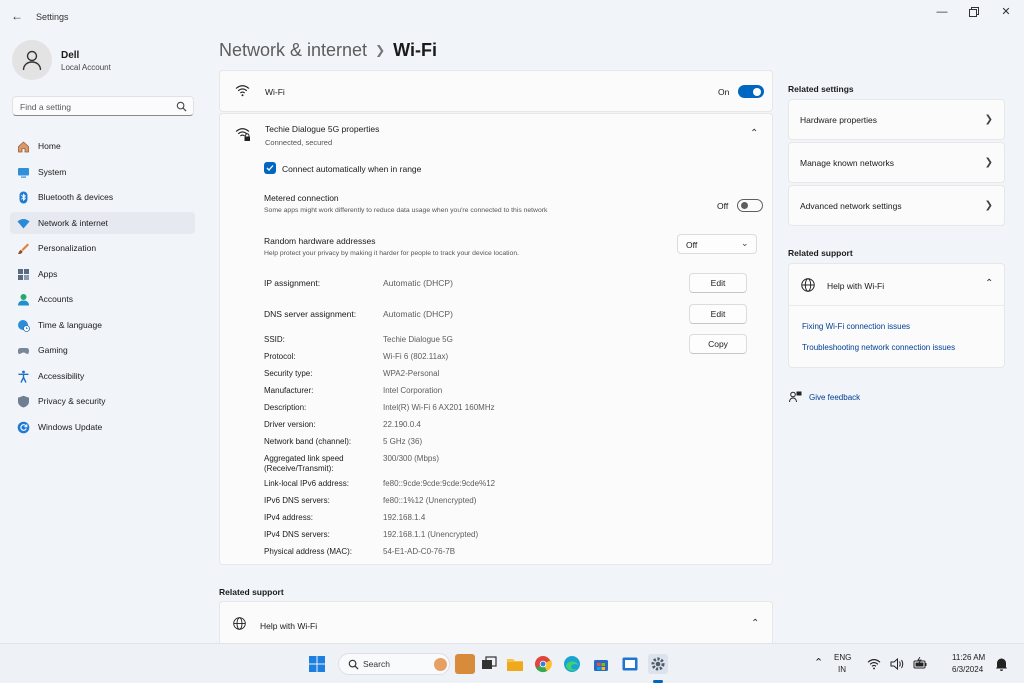 This screenshot has width=1024, height=683. What do you see at coordinates (718, 283) in the screenshot?
I see `ip-edit-button: Edit` at bounding box center [718, 283].